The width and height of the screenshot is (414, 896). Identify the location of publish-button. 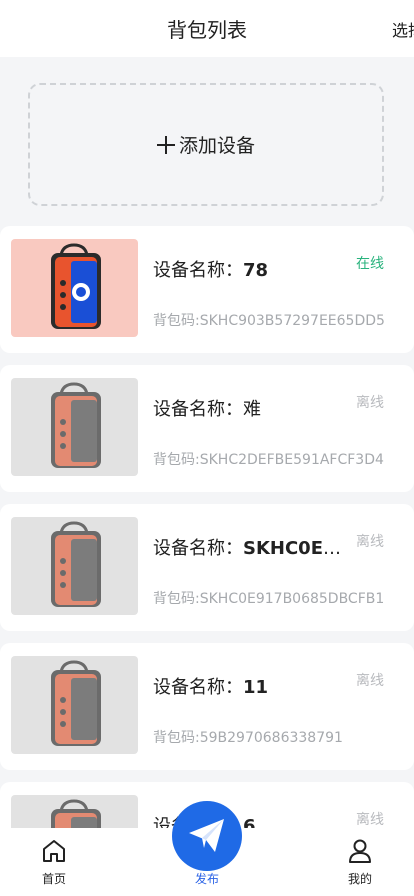
(207, 836).